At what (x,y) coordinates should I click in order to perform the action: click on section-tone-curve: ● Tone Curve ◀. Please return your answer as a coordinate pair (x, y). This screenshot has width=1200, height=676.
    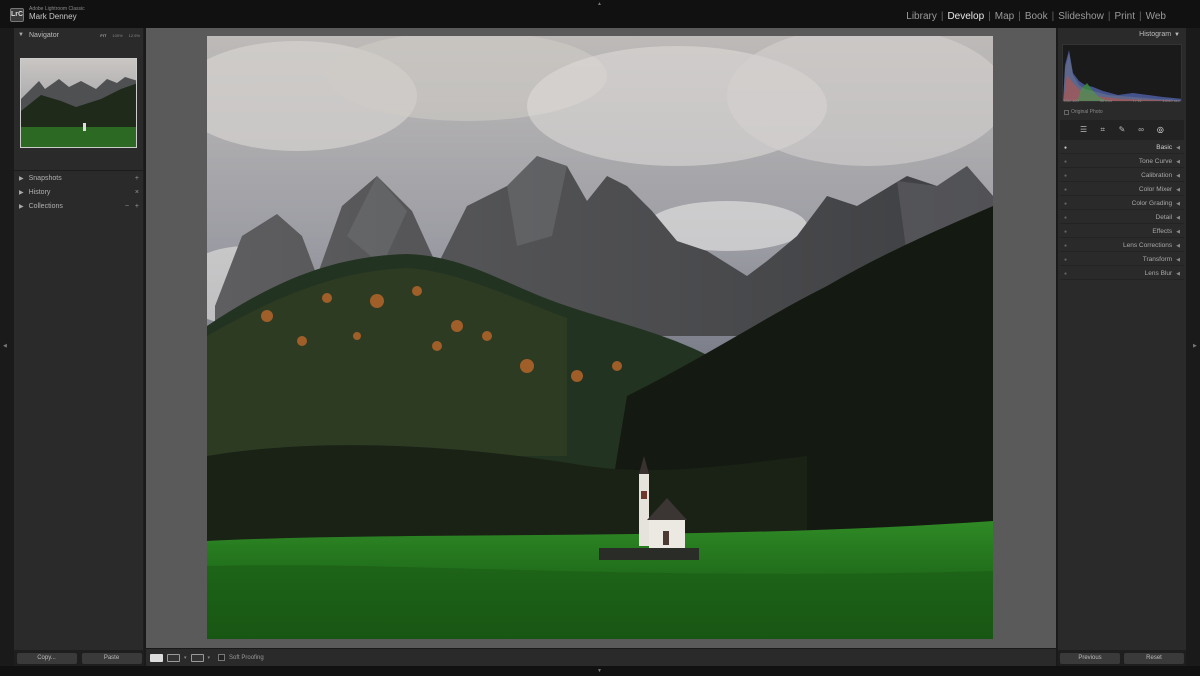
    Looking at the image, I should click on (1122, 162).